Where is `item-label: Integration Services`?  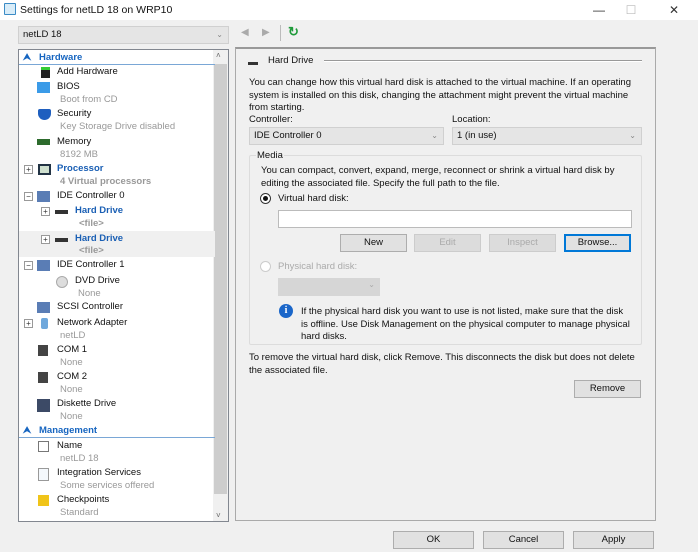
item-label: Integration Services is located at coordinates (99, 472).